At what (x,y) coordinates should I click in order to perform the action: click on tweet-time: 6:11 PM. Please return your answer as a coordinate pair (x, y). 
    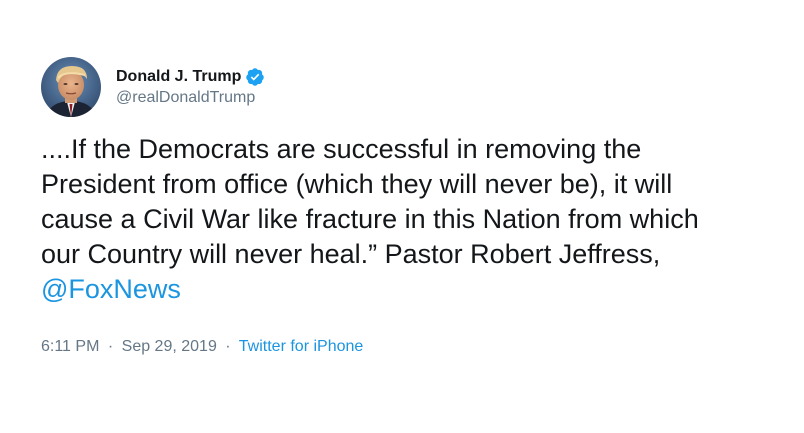
    Looking at the image, I should click on (70, 346).